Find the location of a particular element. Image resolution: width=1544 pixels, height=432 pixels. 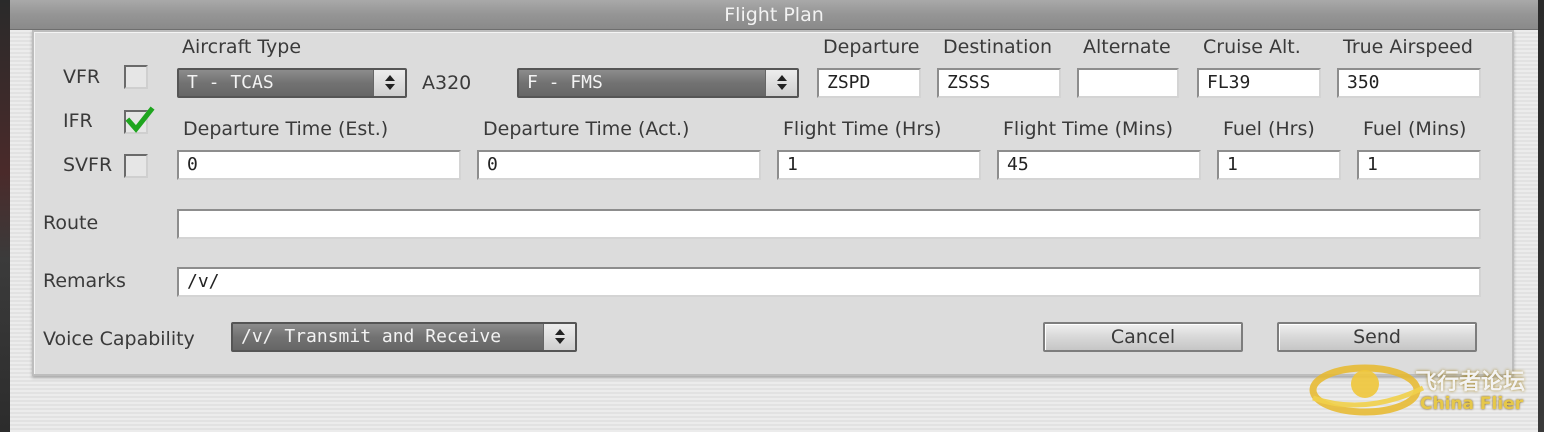

title-bar: Flight Plan is located at coordinates (774, 15).